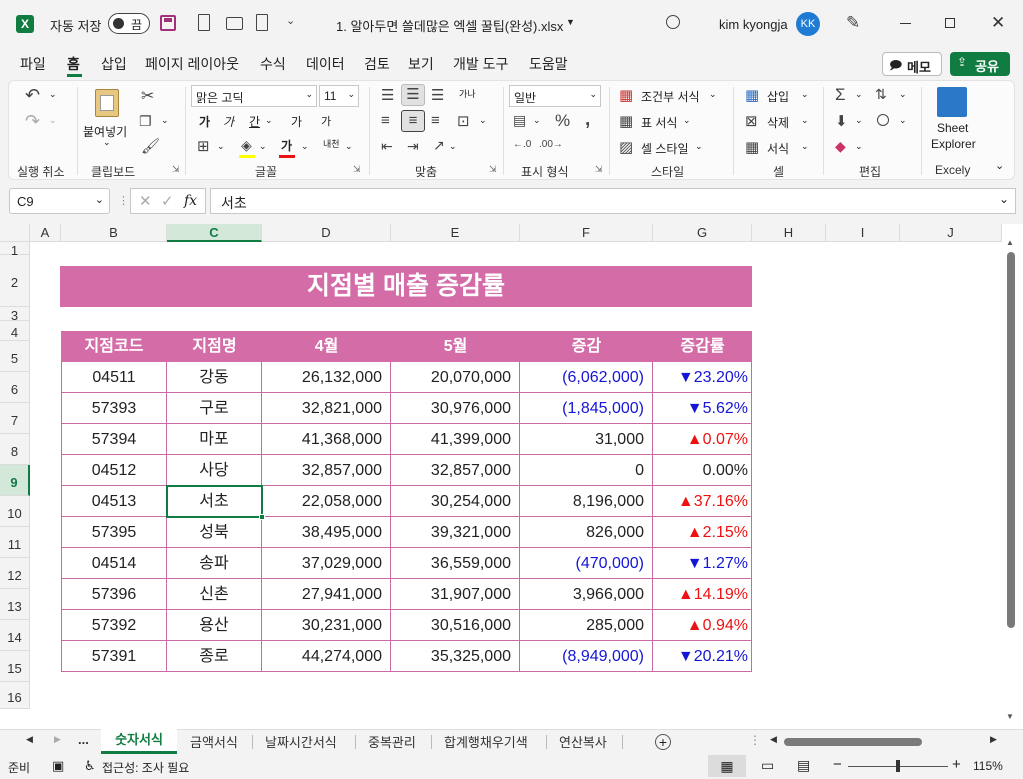  What do you see at coordinates (702, 656) in the screenshot?
I see `table-cell-rate: ▼20.21%` at bounding box center [702, 656].